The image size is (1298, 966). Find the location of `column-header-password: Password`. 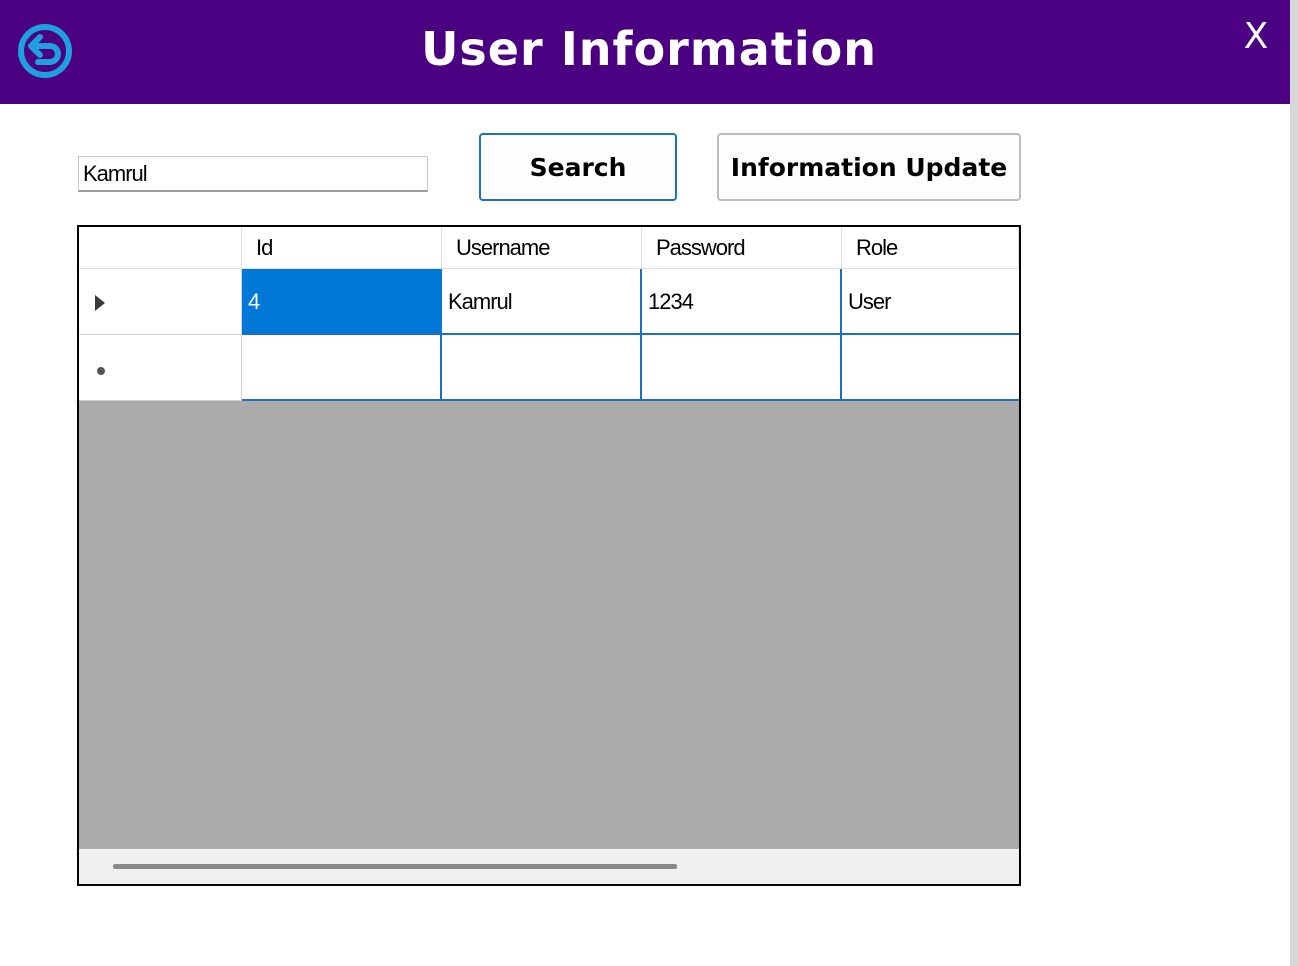

column-header-password: Password is located at coordinates (742, 248).